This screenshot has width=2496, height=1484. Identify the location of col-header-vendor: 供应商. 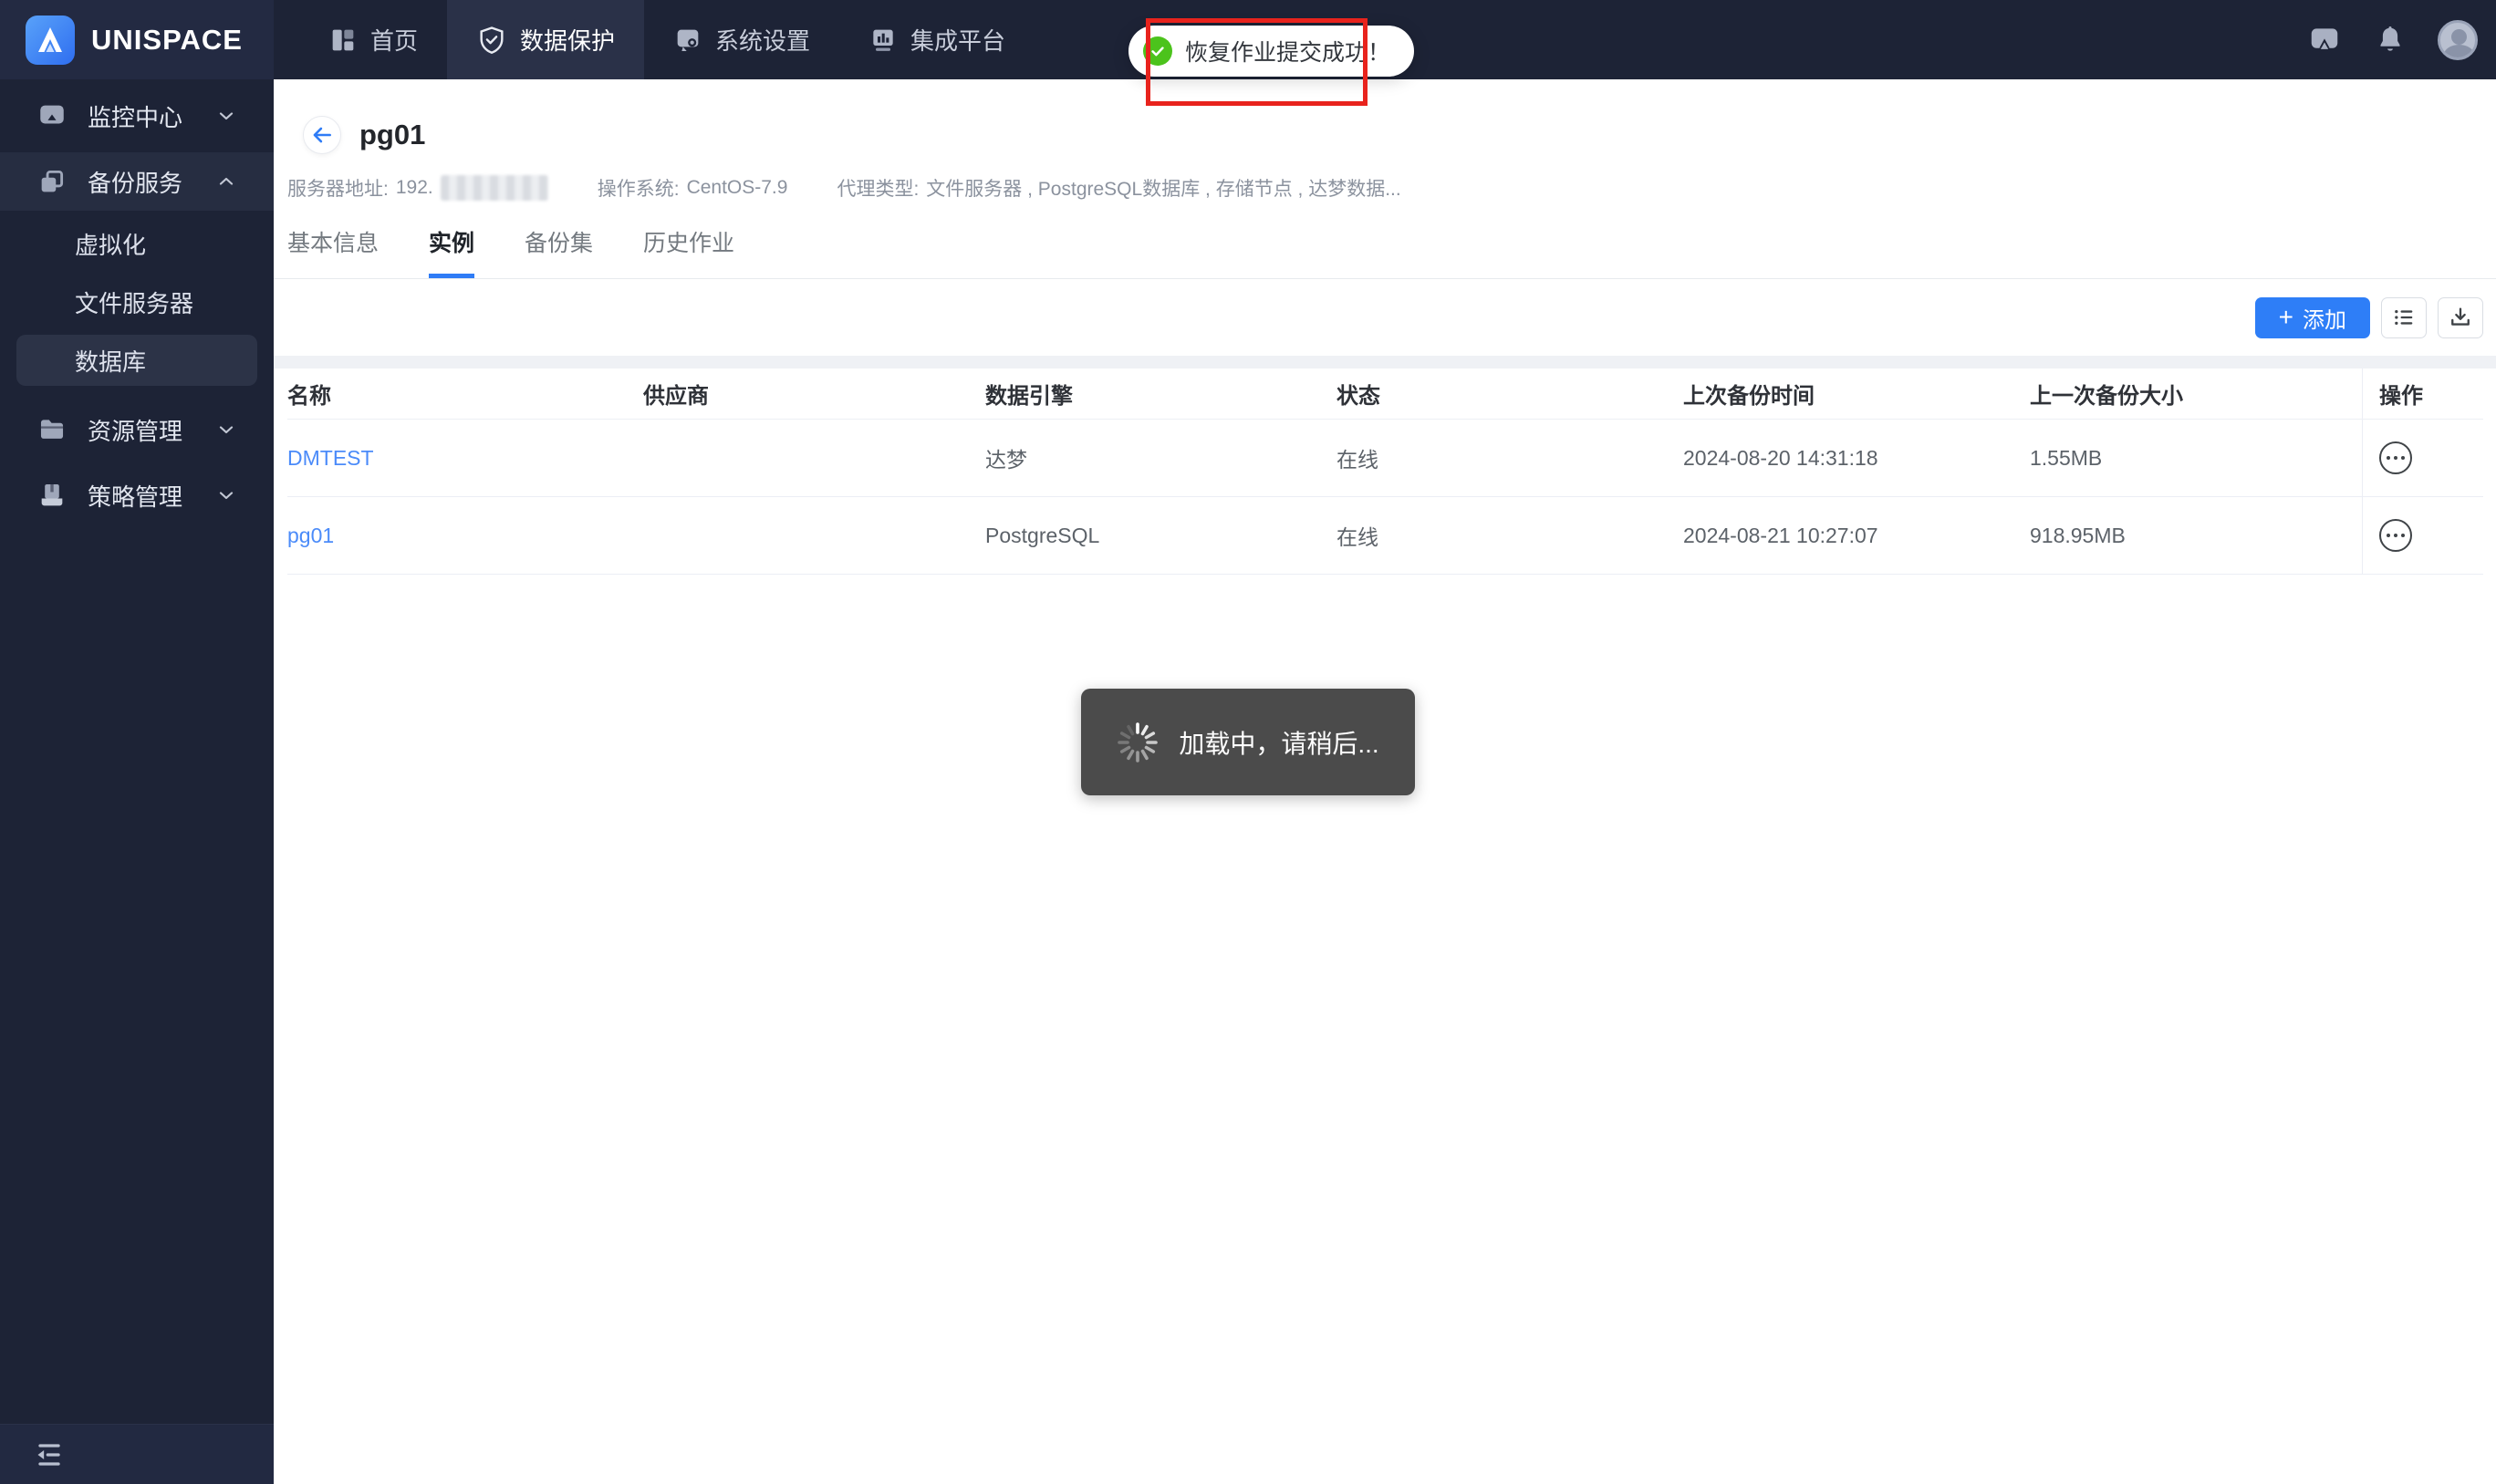
(676, 397).